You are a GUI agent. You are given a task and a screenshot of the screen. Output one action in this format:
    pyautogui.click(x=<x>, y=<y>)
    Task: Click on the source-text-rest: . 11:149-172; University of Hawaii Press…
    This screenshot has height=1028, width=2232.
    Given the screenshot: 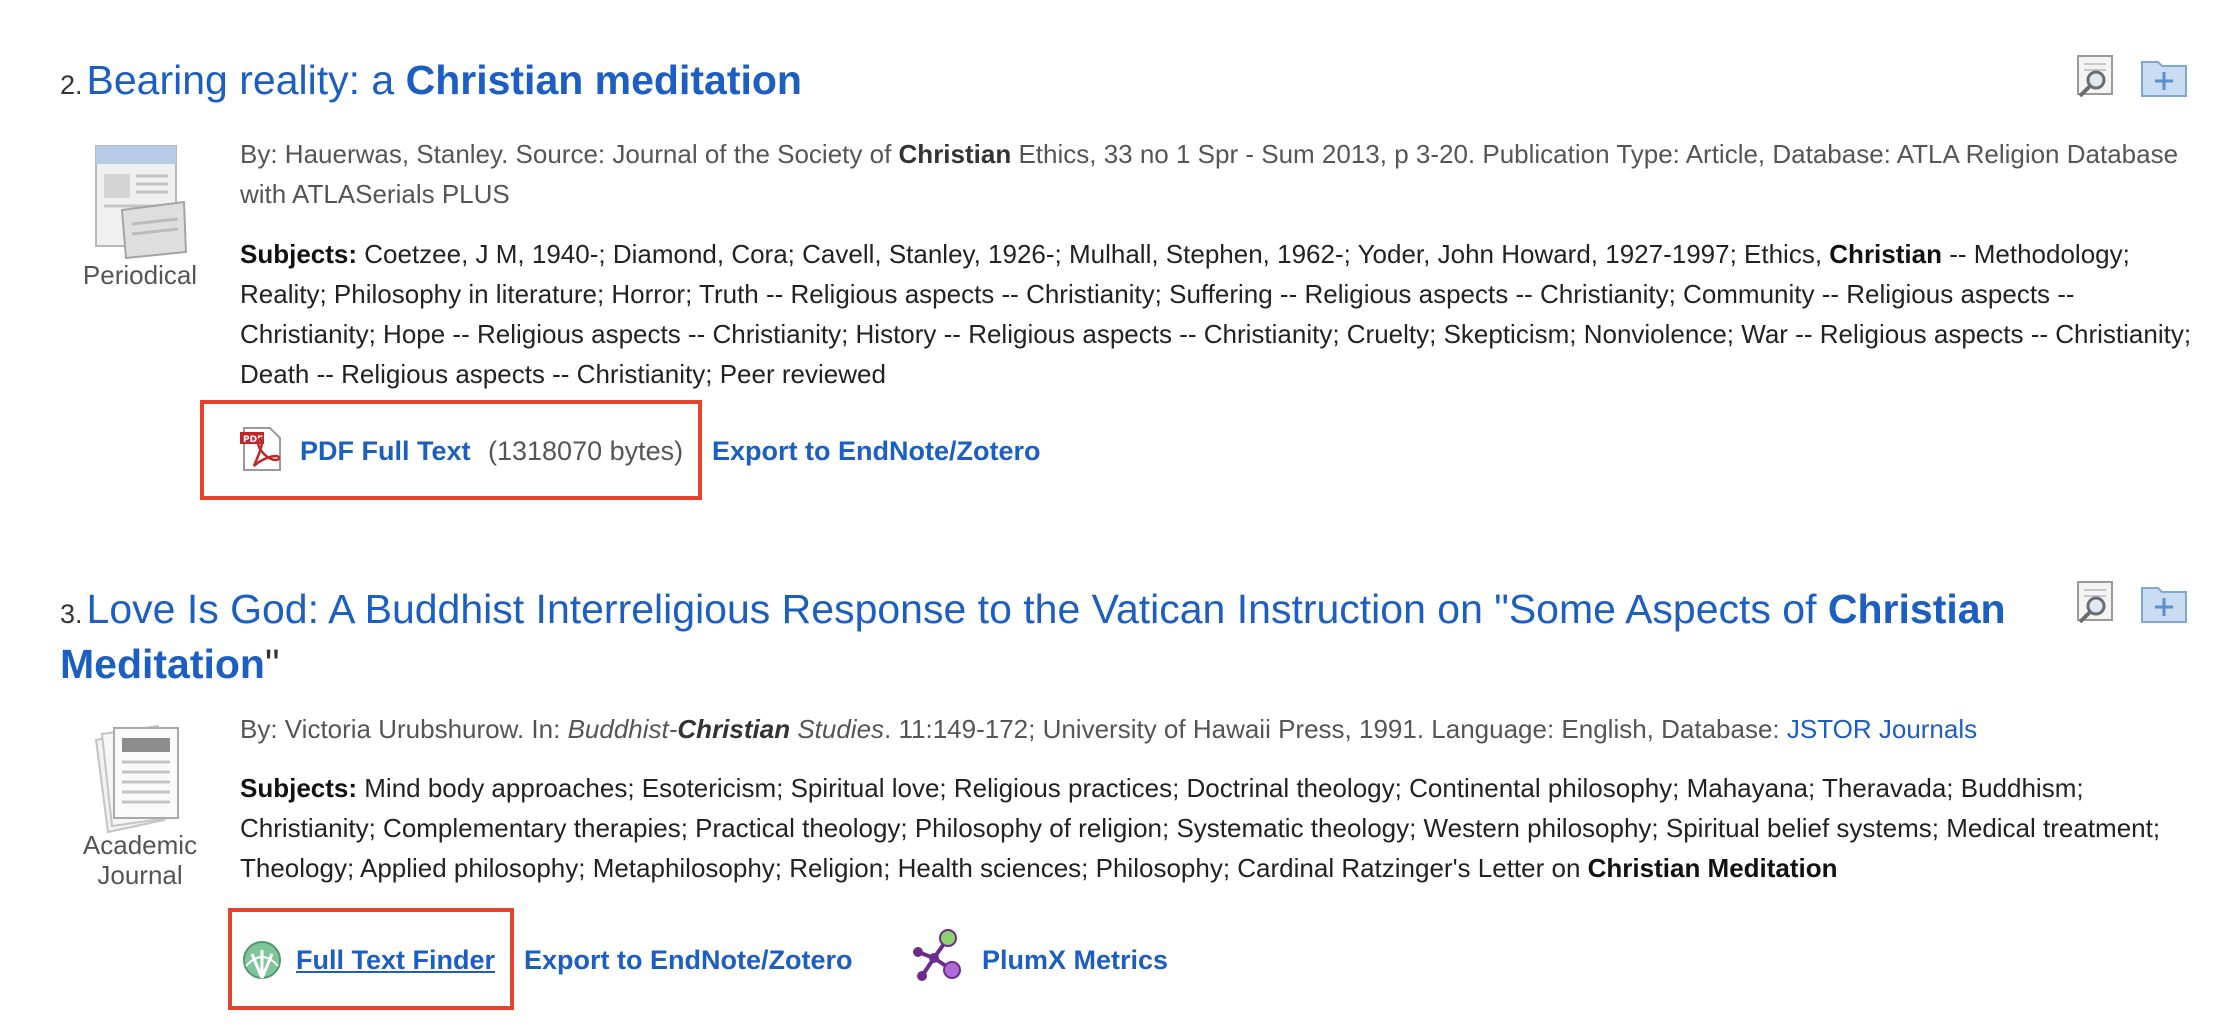 What is the action you would take?
    pyautogui.click(x=1335, y=729)
    